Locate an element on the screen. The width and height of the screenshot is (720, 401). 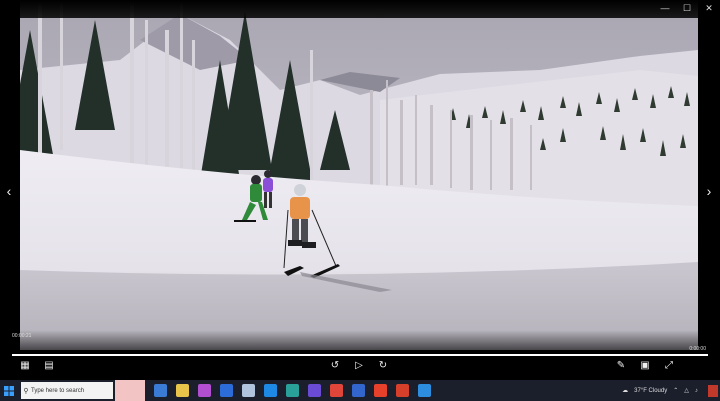
maximize-icon: ☐ is located at coordinates (687, 8).